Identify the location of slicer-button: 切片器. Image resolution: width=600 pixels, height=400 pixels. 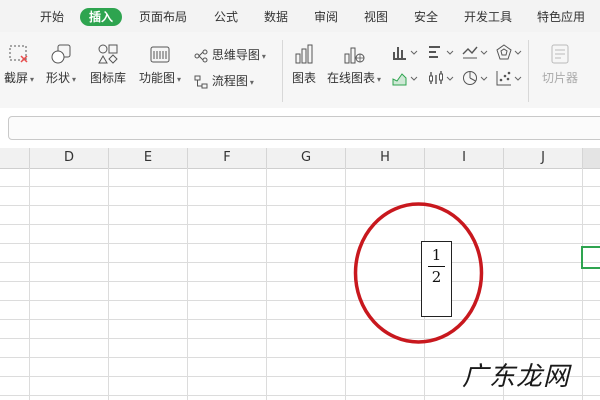
(560, 64).